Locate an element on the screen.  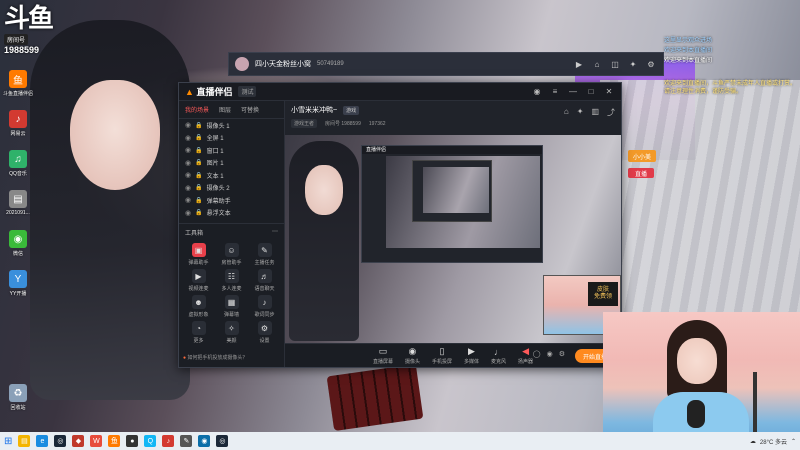
tool-manager: ☺ 房管助手 is located at coordinates (231, 254).